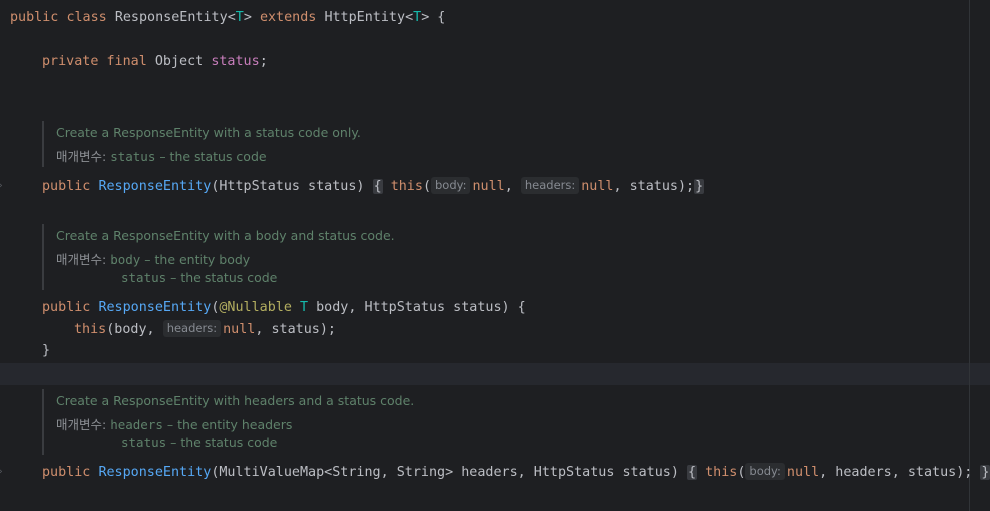  What do you see at coordinates (125, 259) in the screenshot?
I see `param-name: body` at bounding box center [125, 259].